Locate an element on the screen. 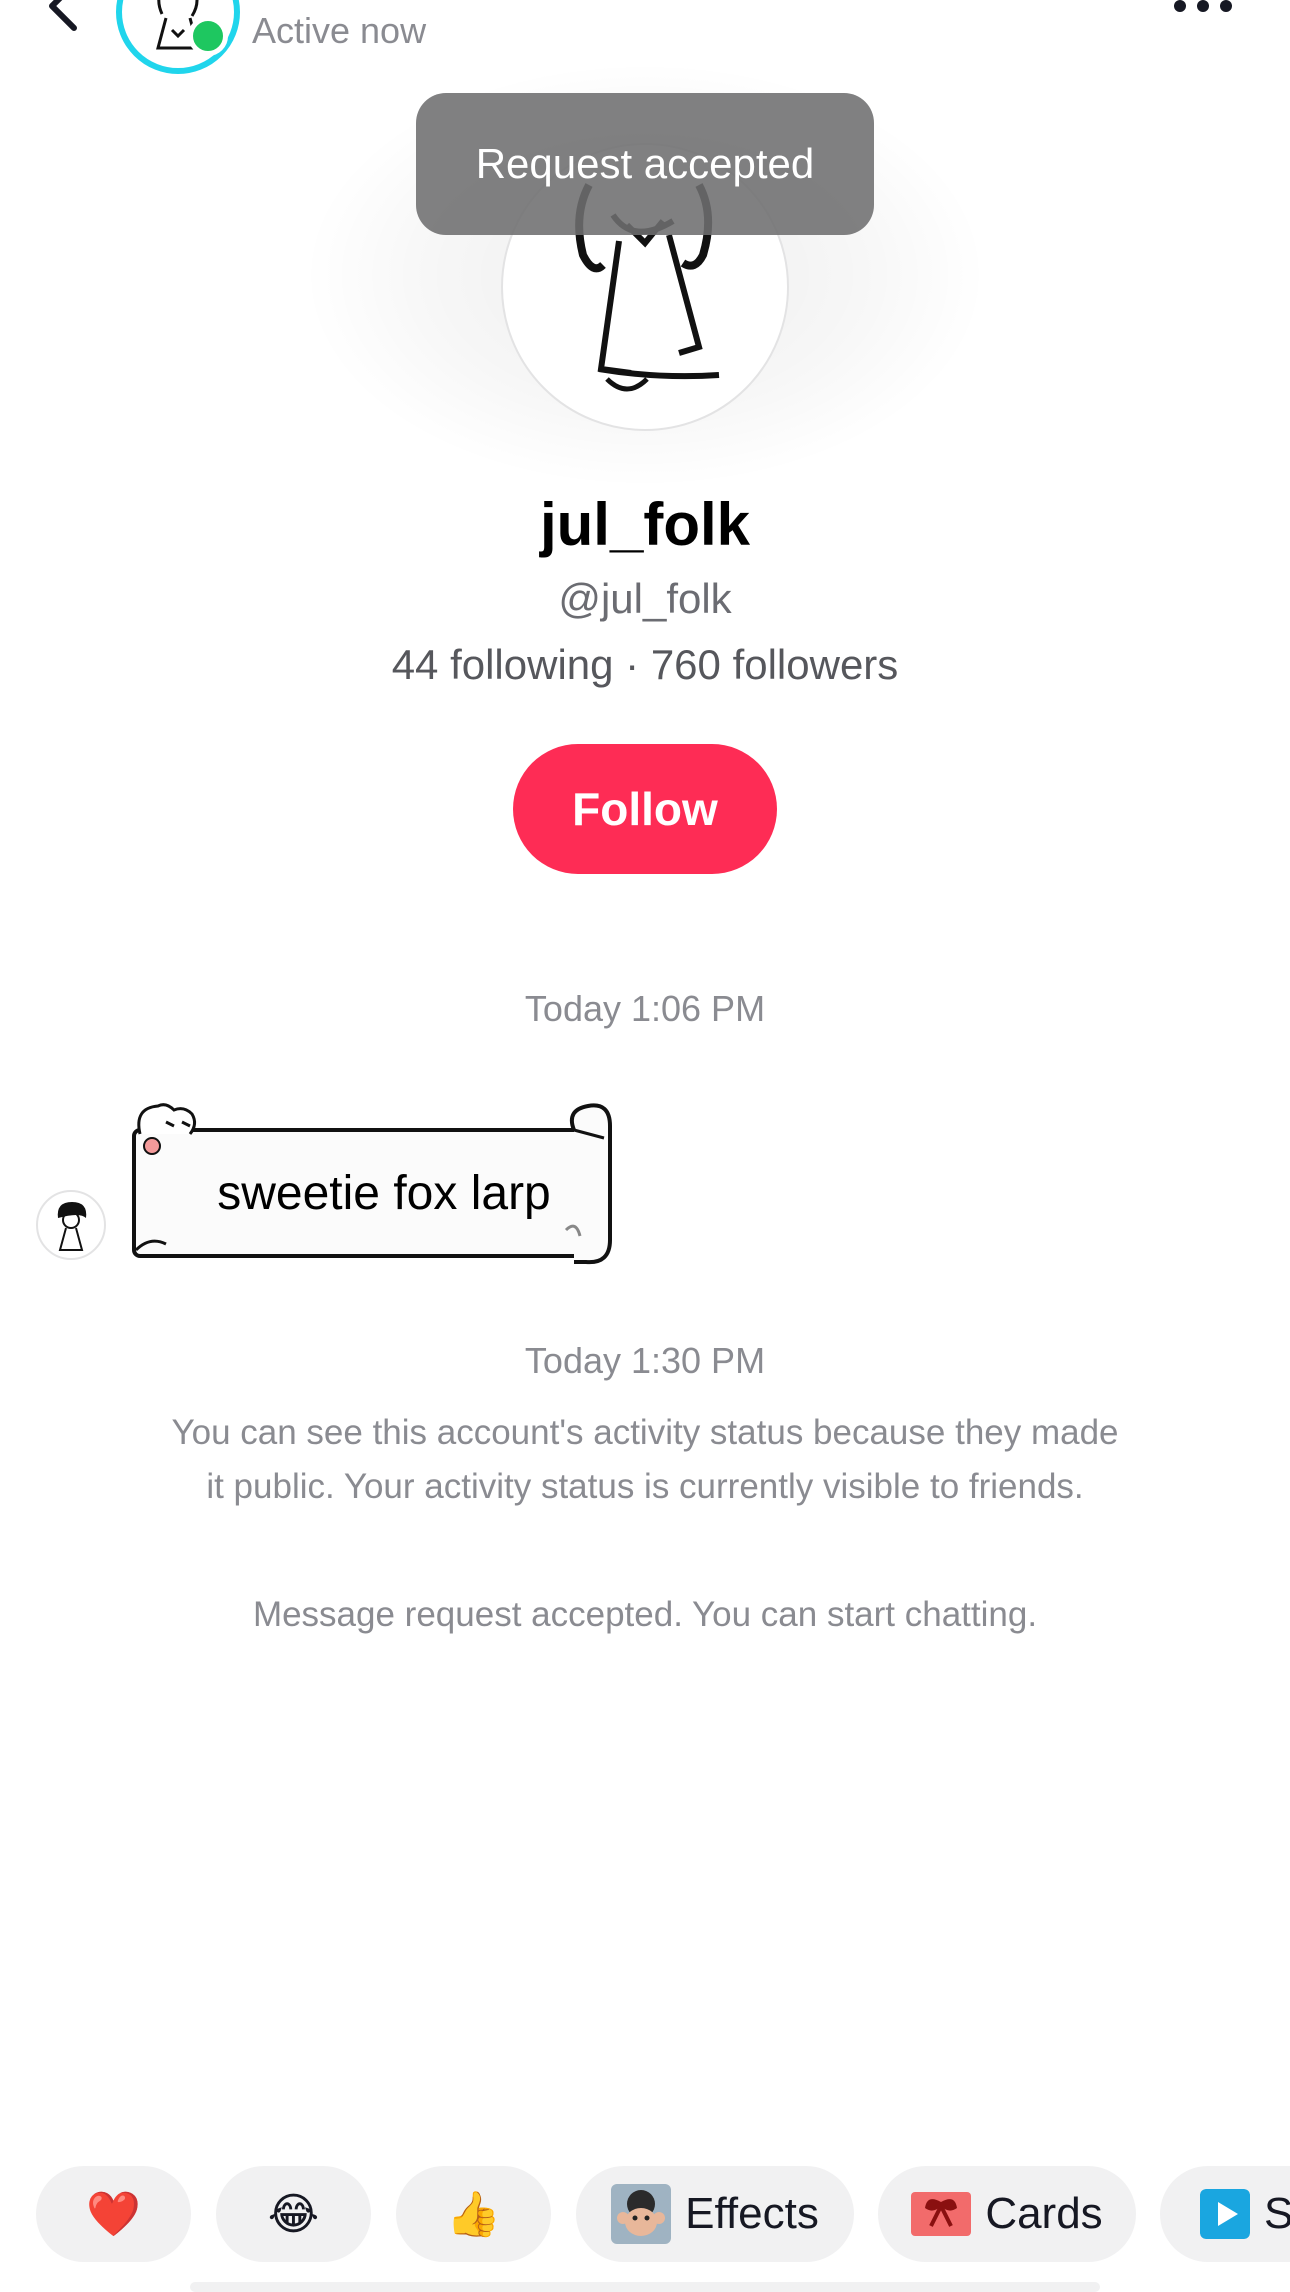  profile-username: @jul_folk is located at coordinates (645, 598).